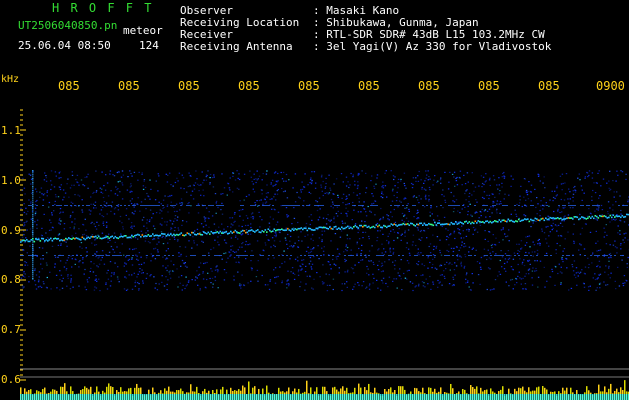  Describe the element at coordinates (324, 390) in the screenshot. I see `amplitude-bars` at that location.